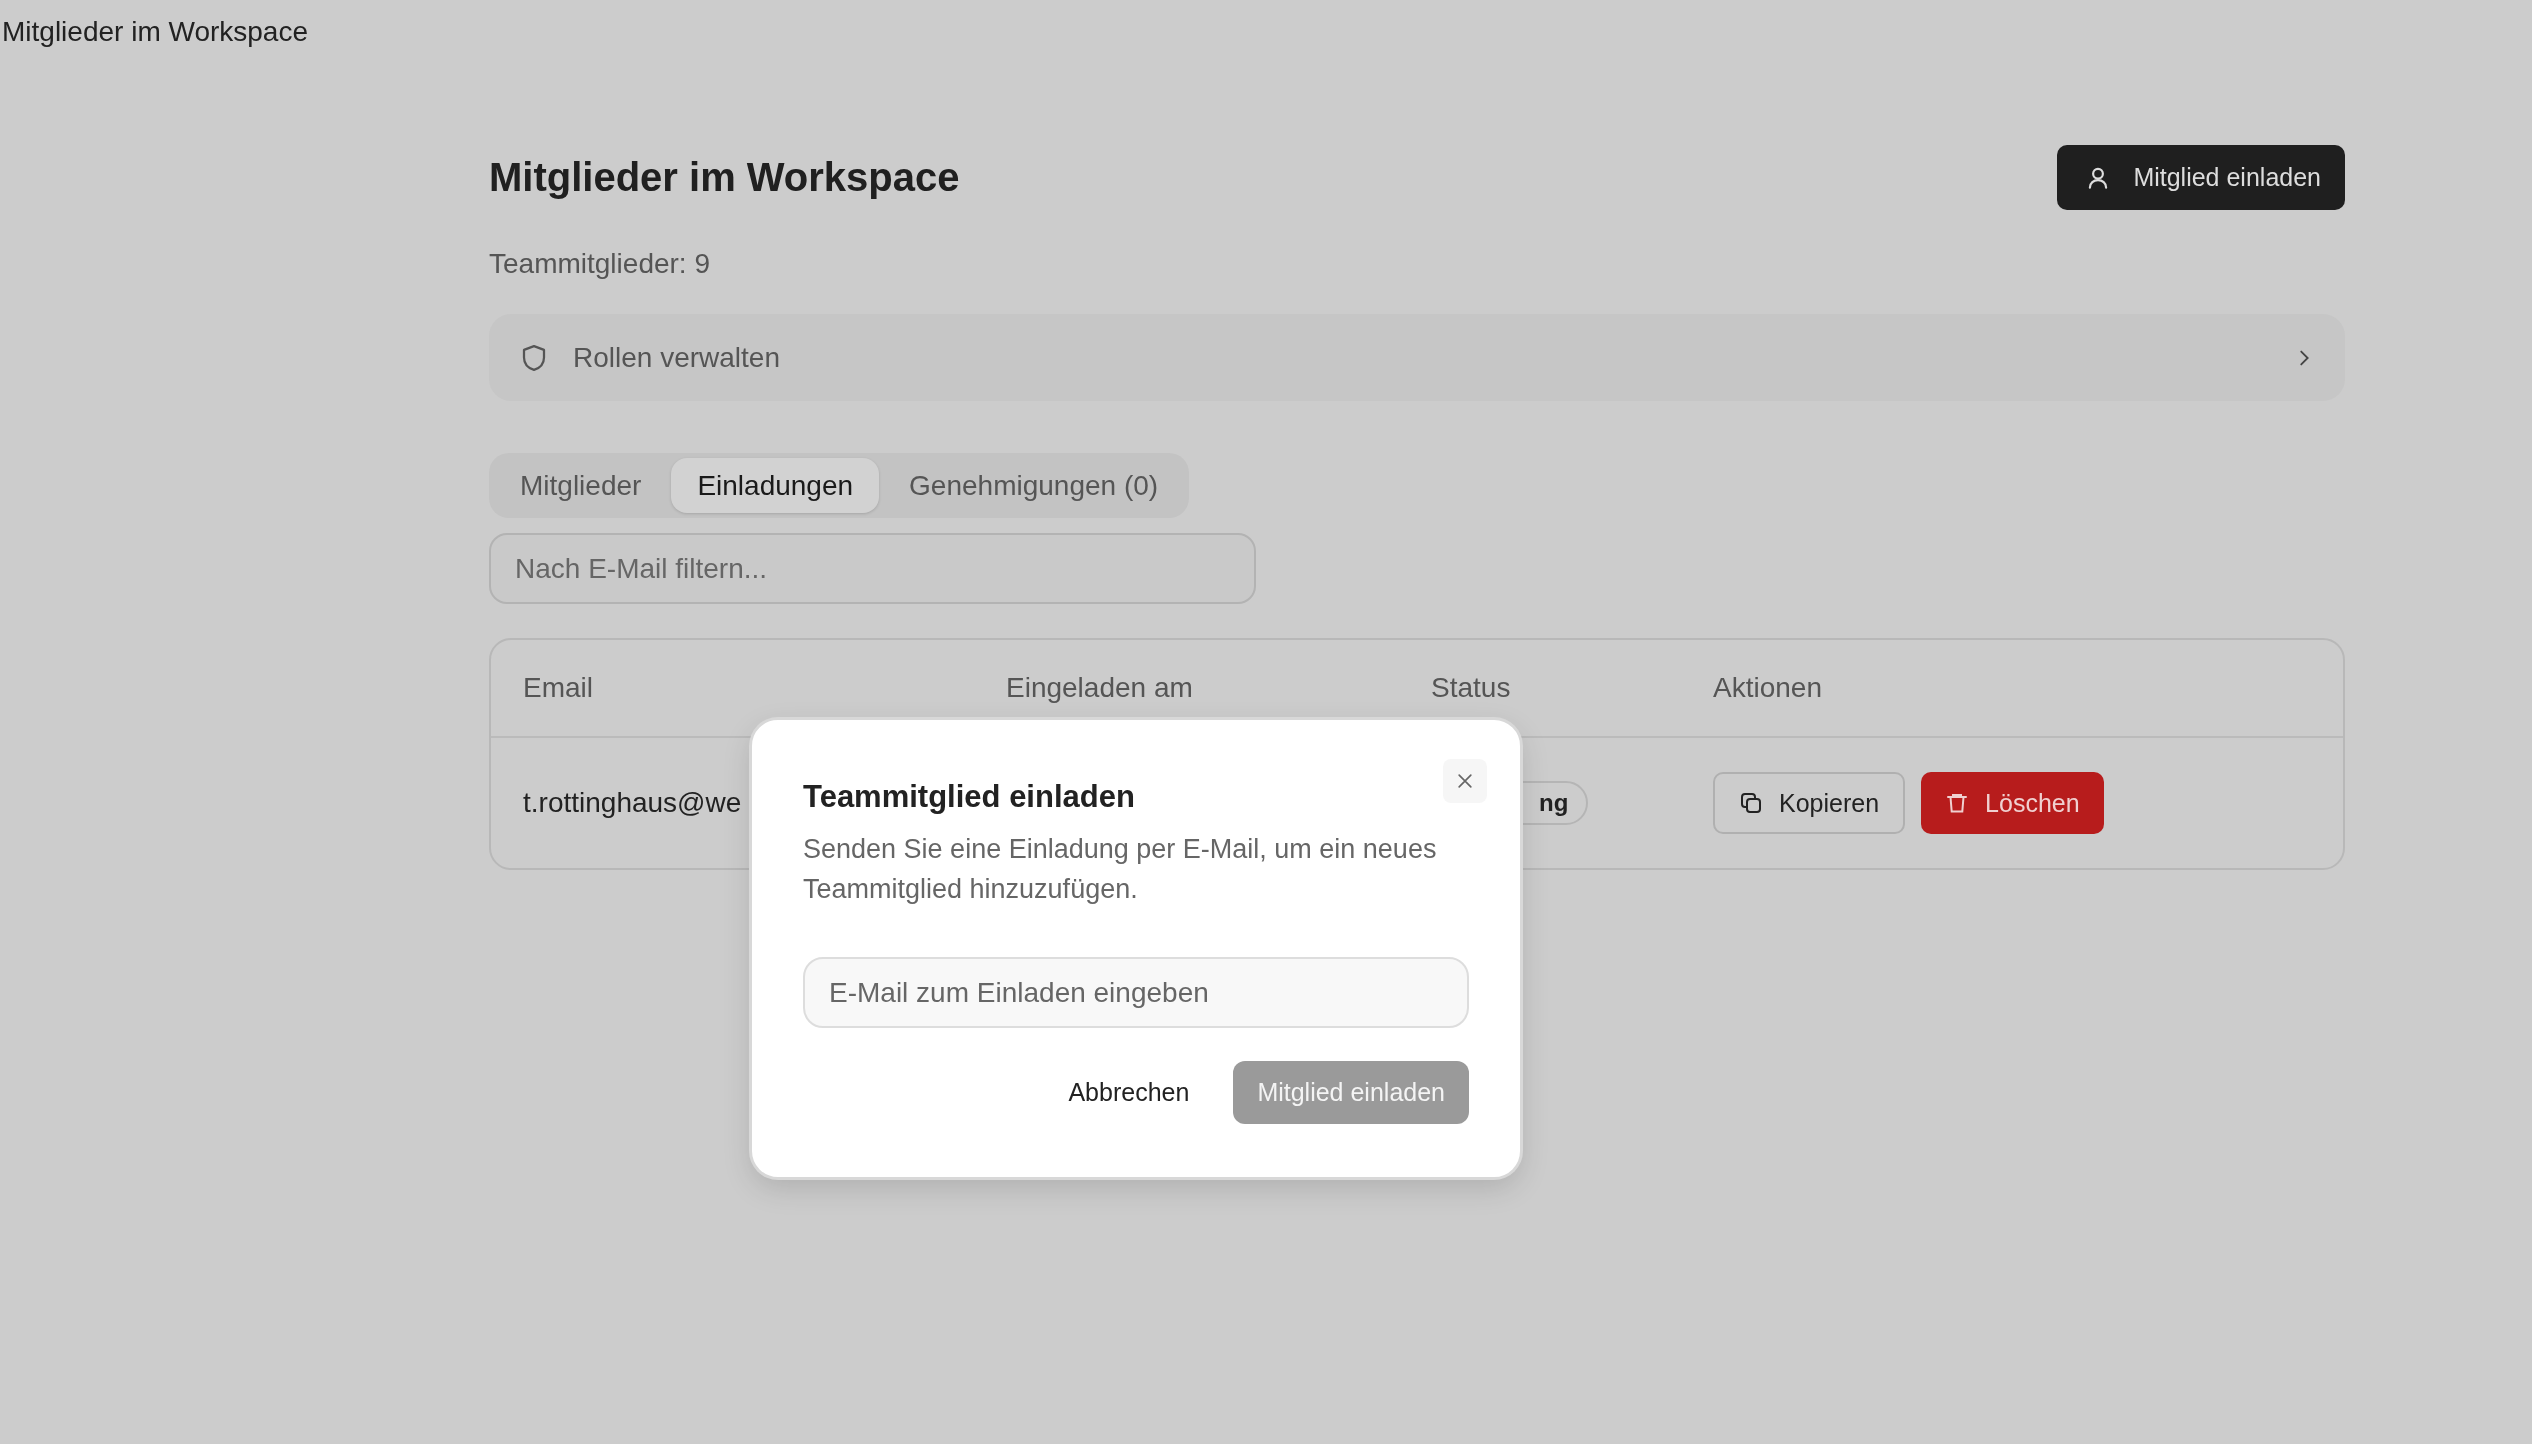 This screenshot has height=1444, width=2532. I want to click on tab: Genehmigungen (0), so click(1034, 485).